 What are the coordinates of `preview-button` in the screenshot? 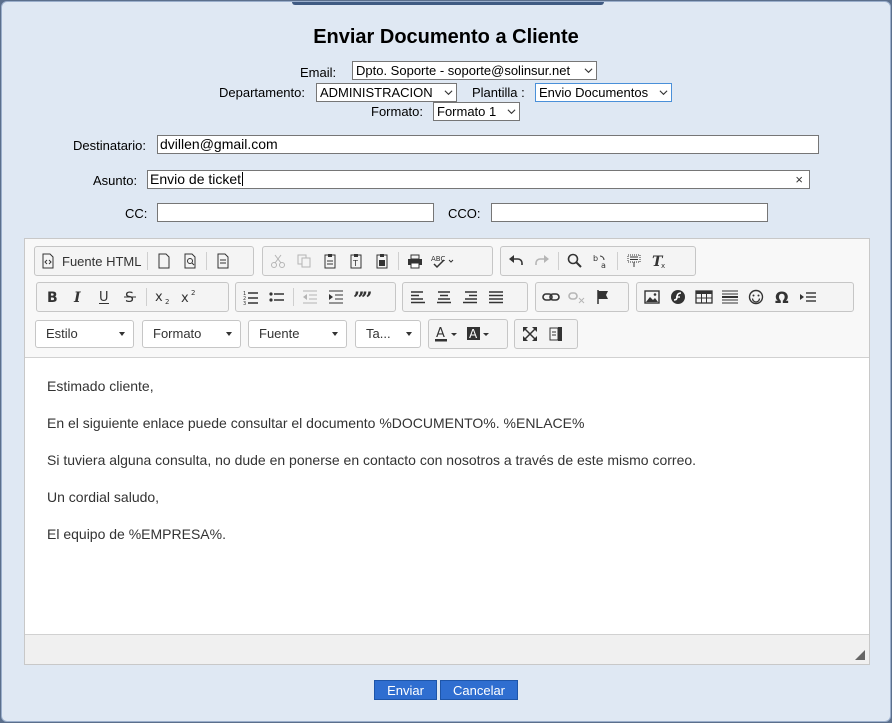 It's located at (190, 261).